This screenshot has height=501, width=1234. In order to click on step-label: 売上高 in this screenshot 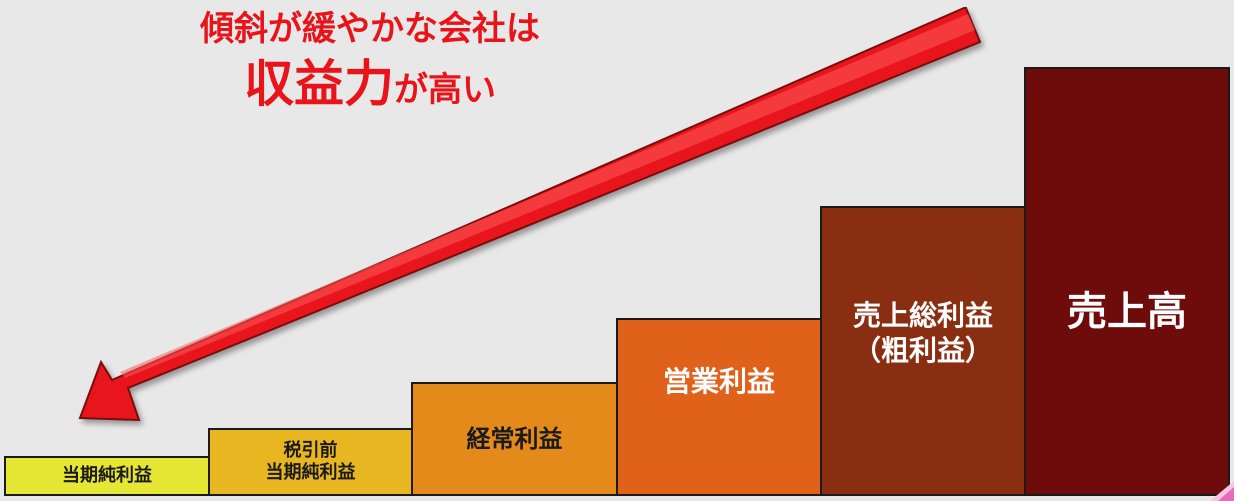, I will do `click(1127, 312)`.